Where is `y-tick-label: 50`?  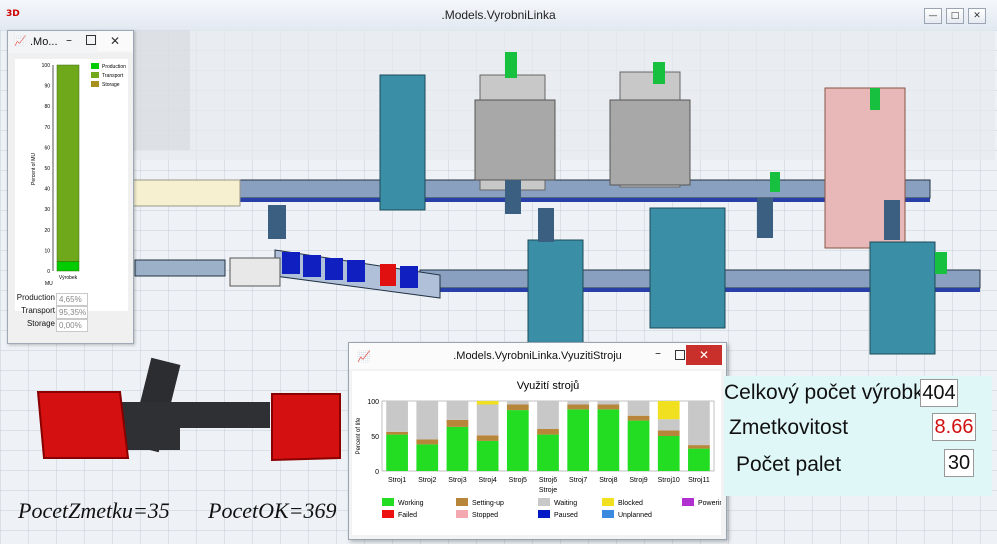
y-tick-label: 50 is located at coordinates (375, 437).